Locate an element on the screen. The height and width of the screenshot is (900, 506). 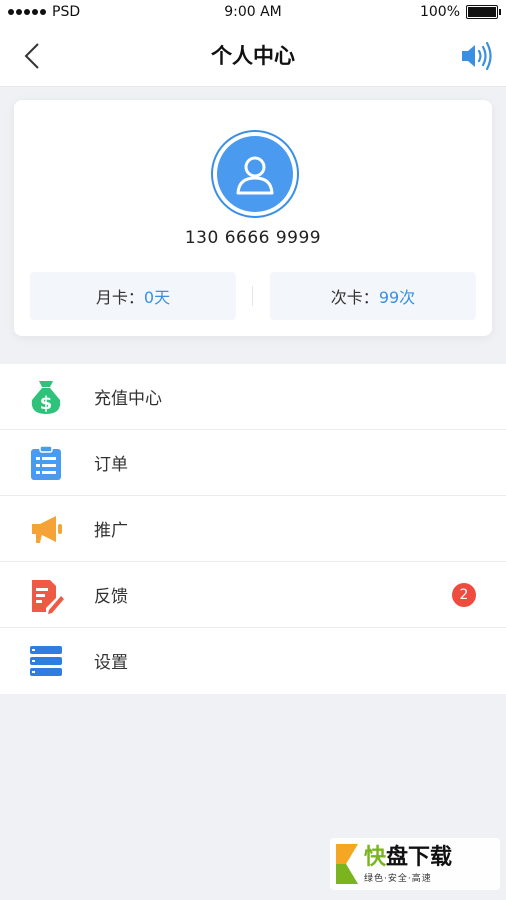
menu-item-recharge: $ 充值中心 is located at coordinates (253, 397).